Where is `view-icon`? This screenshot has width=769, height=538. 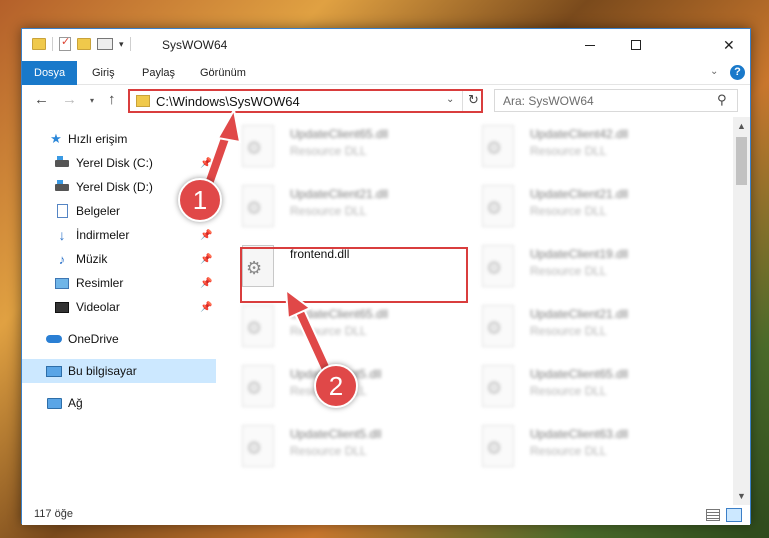 view-icon is located at coordinates (105, 44).